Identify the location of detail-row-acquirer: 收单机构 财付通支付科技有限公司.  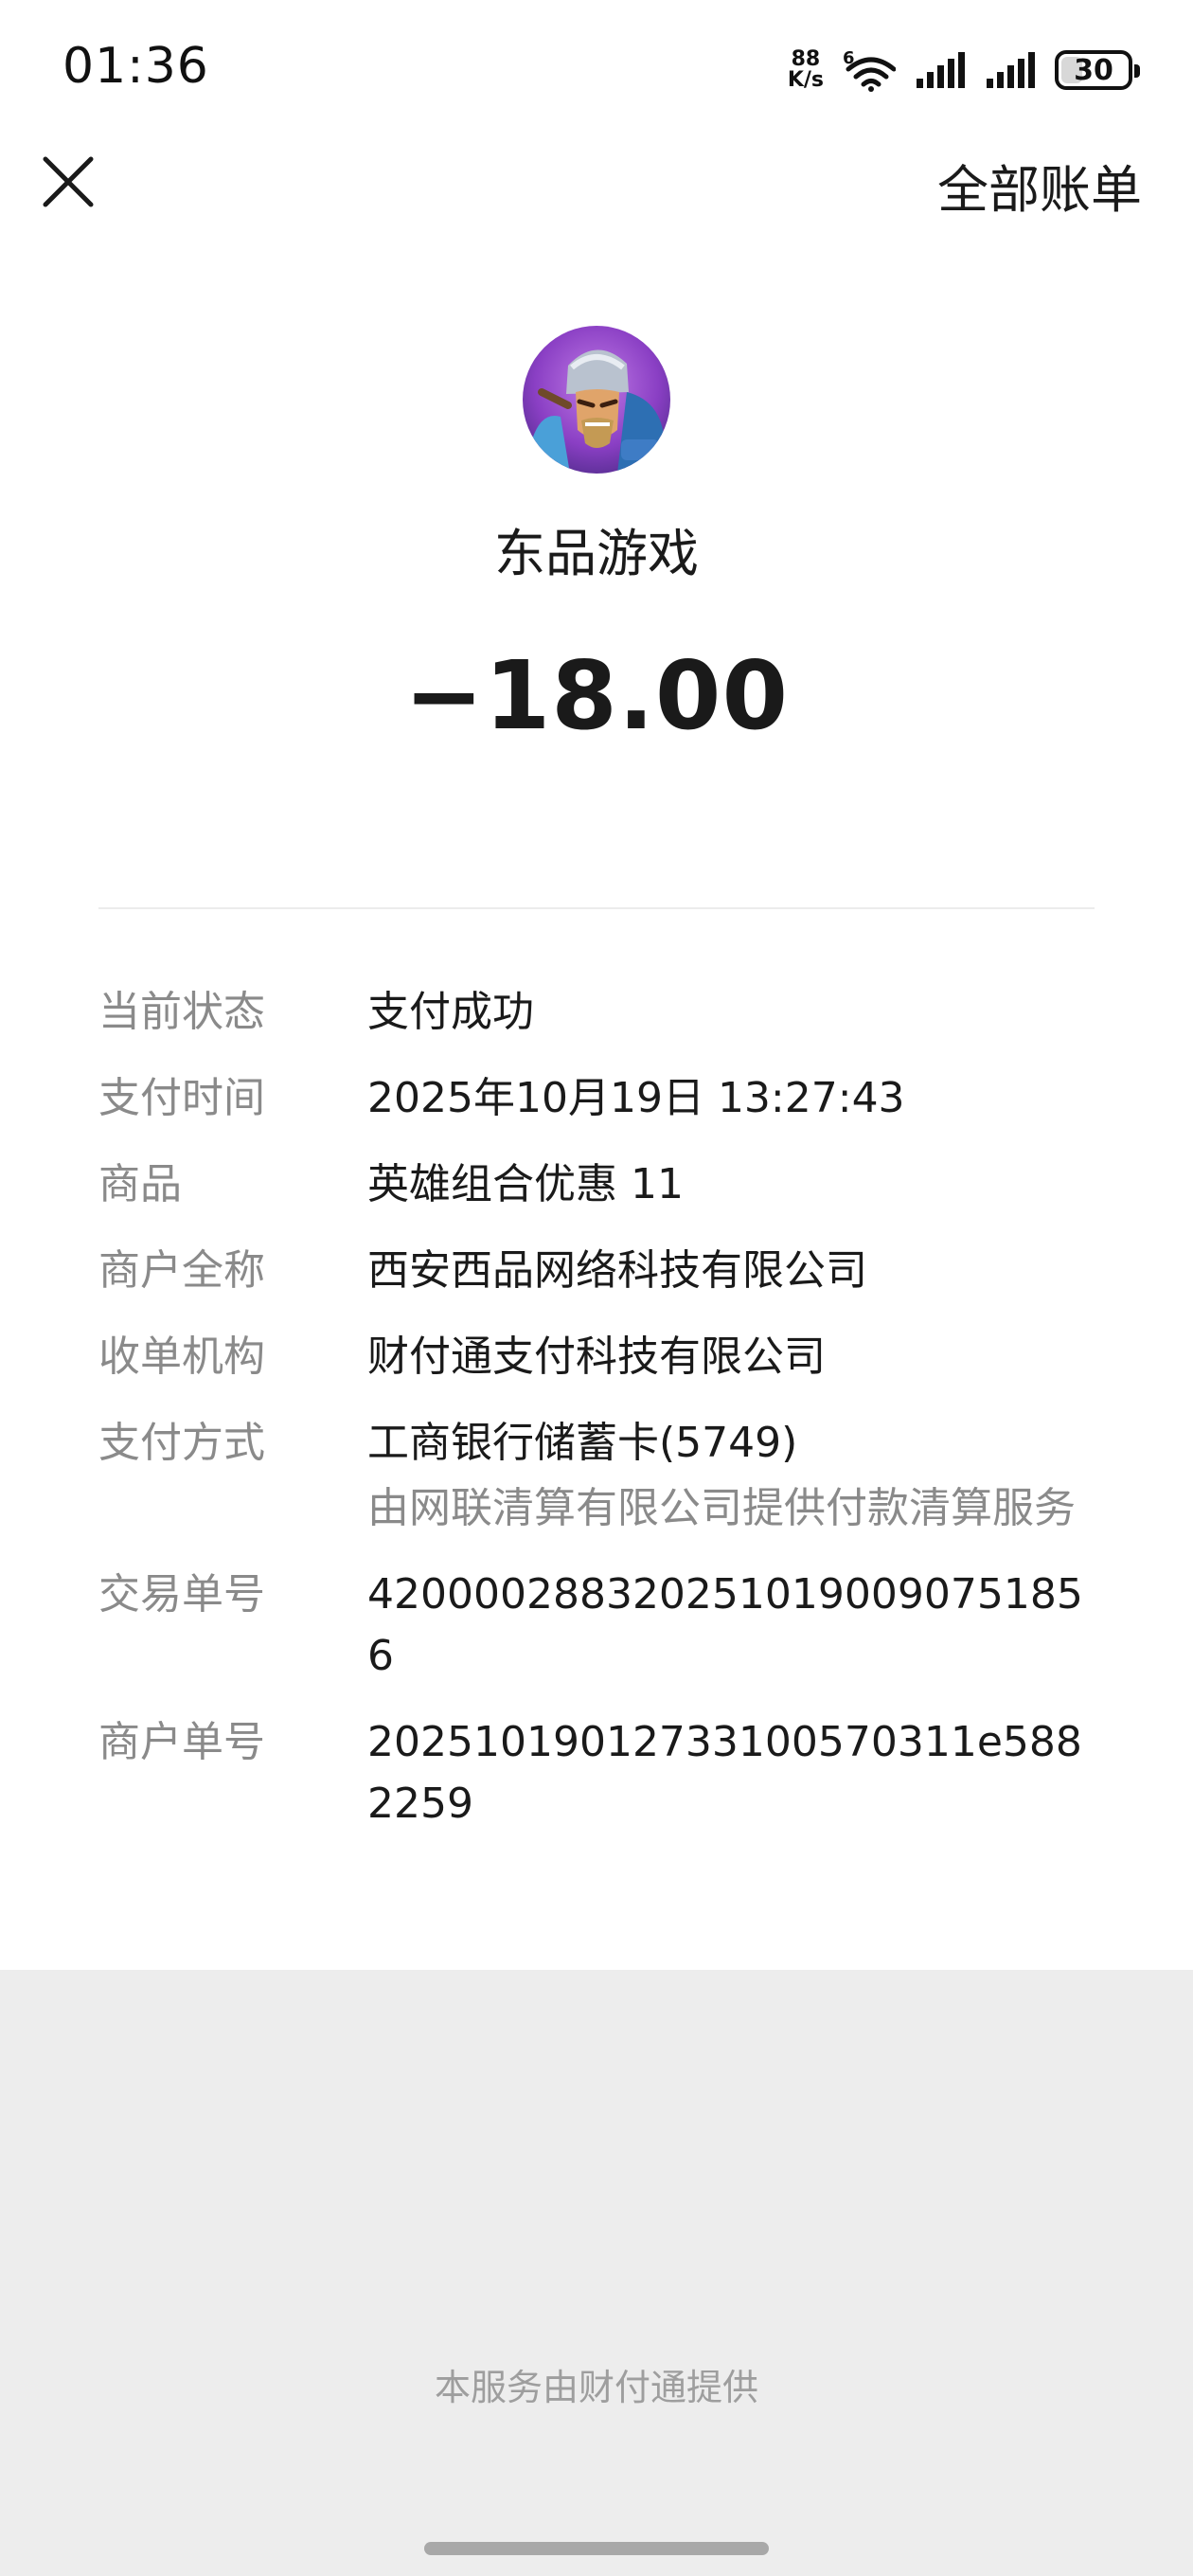
(600, 1356).